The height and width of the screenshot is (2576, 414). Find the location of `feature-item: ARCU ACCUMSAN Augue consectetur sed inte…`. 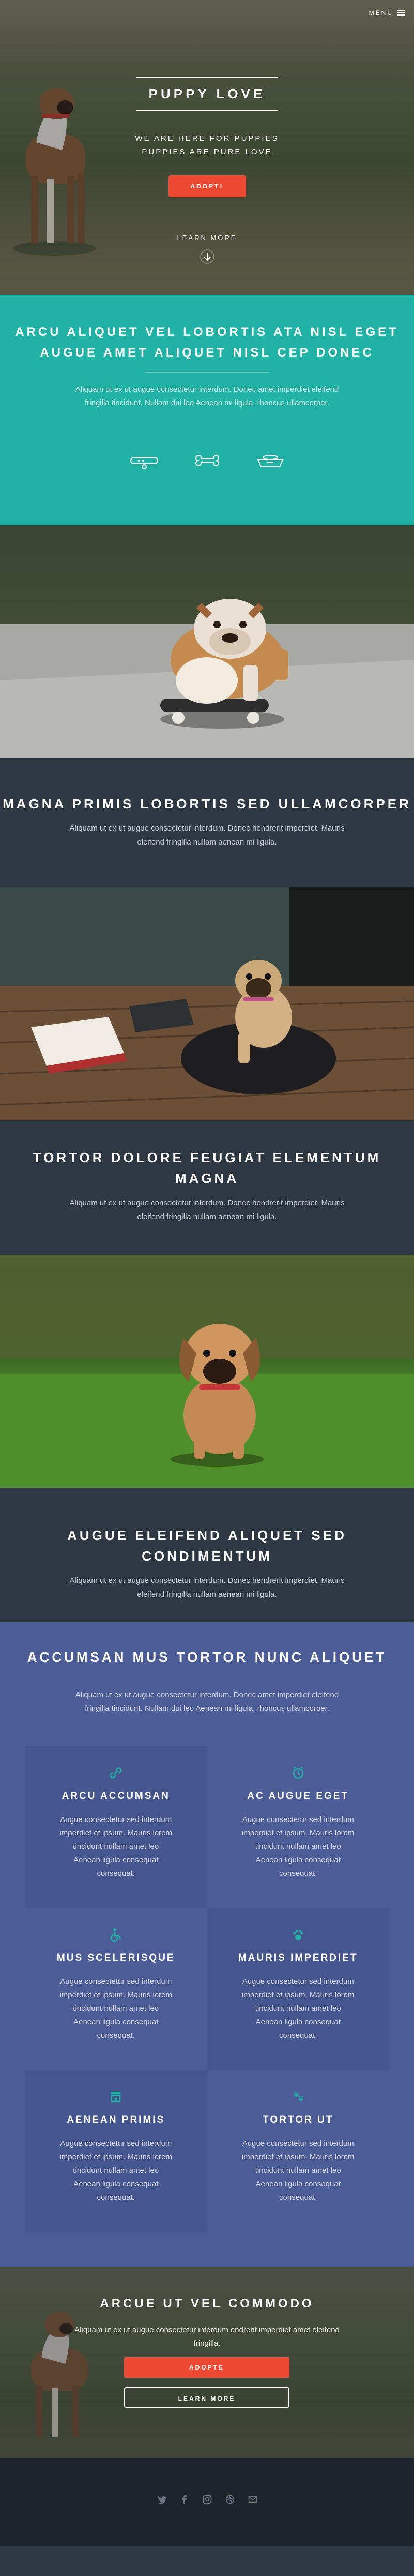

feature-item: ARCU ACCUMSAN Augue consectetur sed inte… is located at coordinates (116, 1827).